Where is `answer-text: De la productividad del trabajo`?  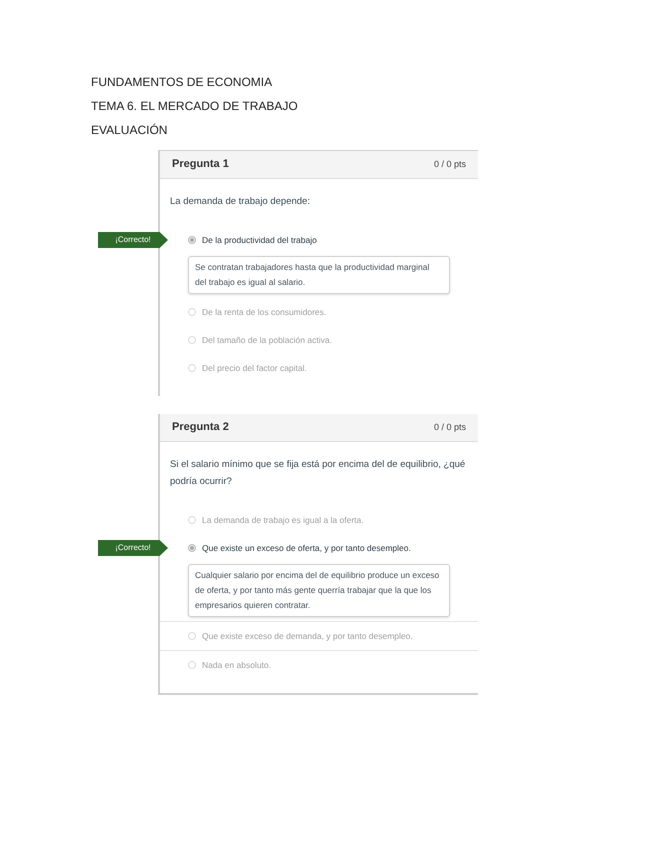 answer-text: De la productividad del trabajo is located at coordinates (259, 240).